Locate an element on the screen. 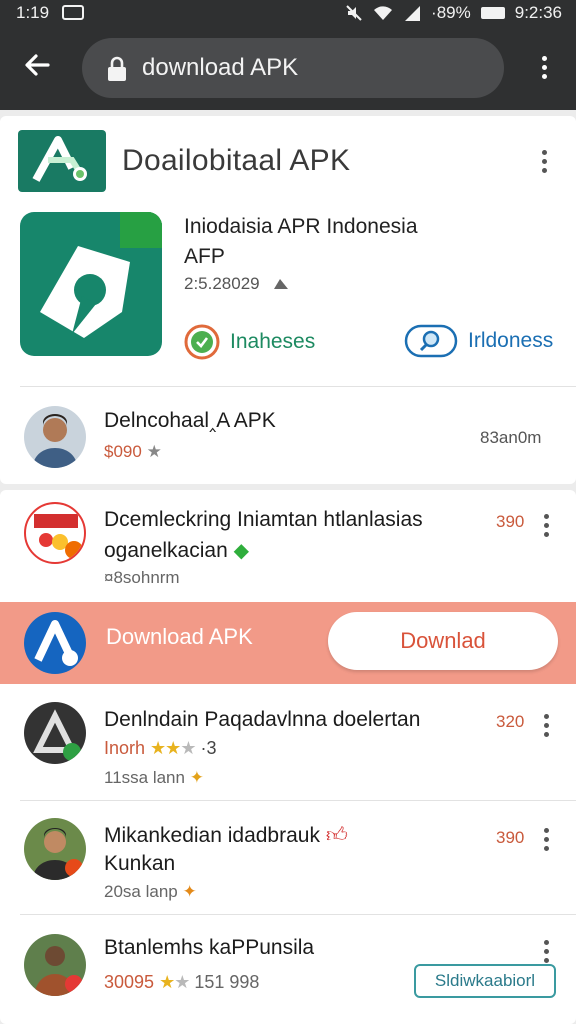 The height and width of the screenshot is (1024, 576). featured-meta: 83an0m is located at coordinates (511, 437).